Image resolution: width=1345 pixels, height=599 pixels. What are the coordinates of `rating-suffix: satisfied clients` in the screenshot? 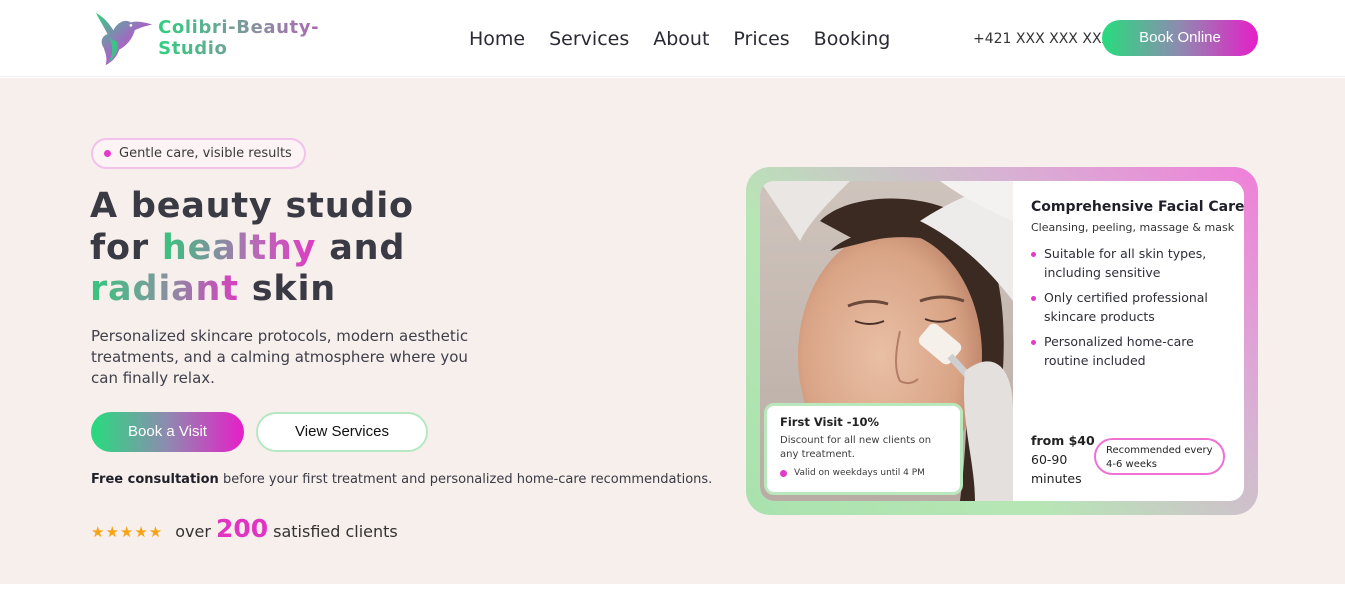 It's located at (335, 531).